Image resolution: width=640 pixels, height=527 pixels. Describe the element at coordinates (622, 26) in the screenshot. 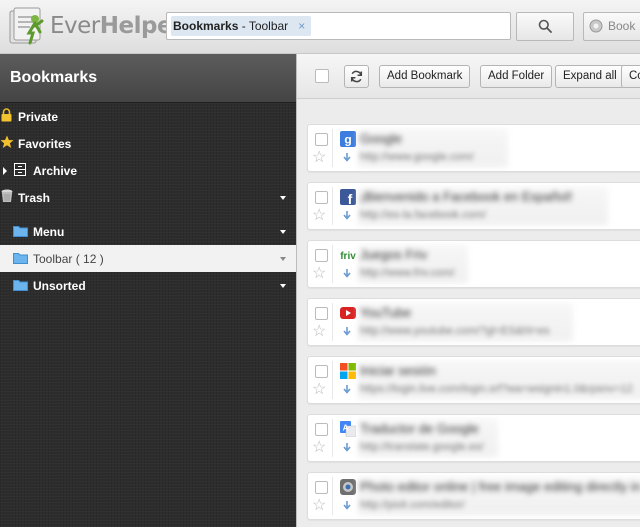

I see `bookmarks-dropdown-label: Book` at that location.